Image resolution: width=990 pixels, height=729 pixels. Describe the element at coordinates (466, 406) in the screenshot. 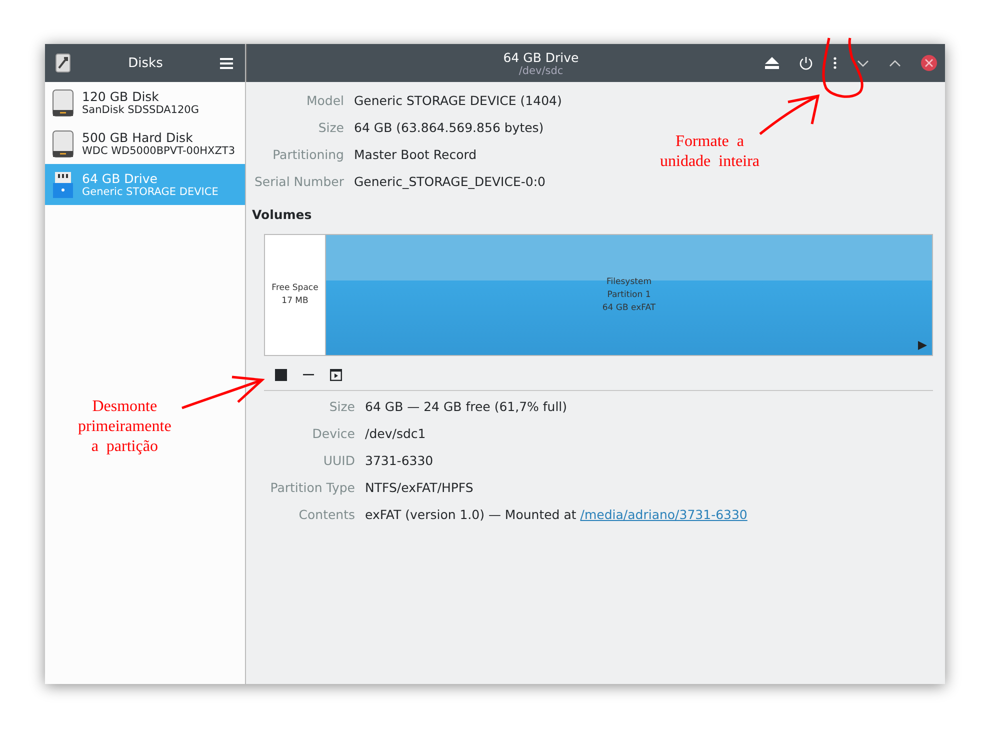

I see `field-value: 64 GB — 24 GB free (61,7% full)` at that location.